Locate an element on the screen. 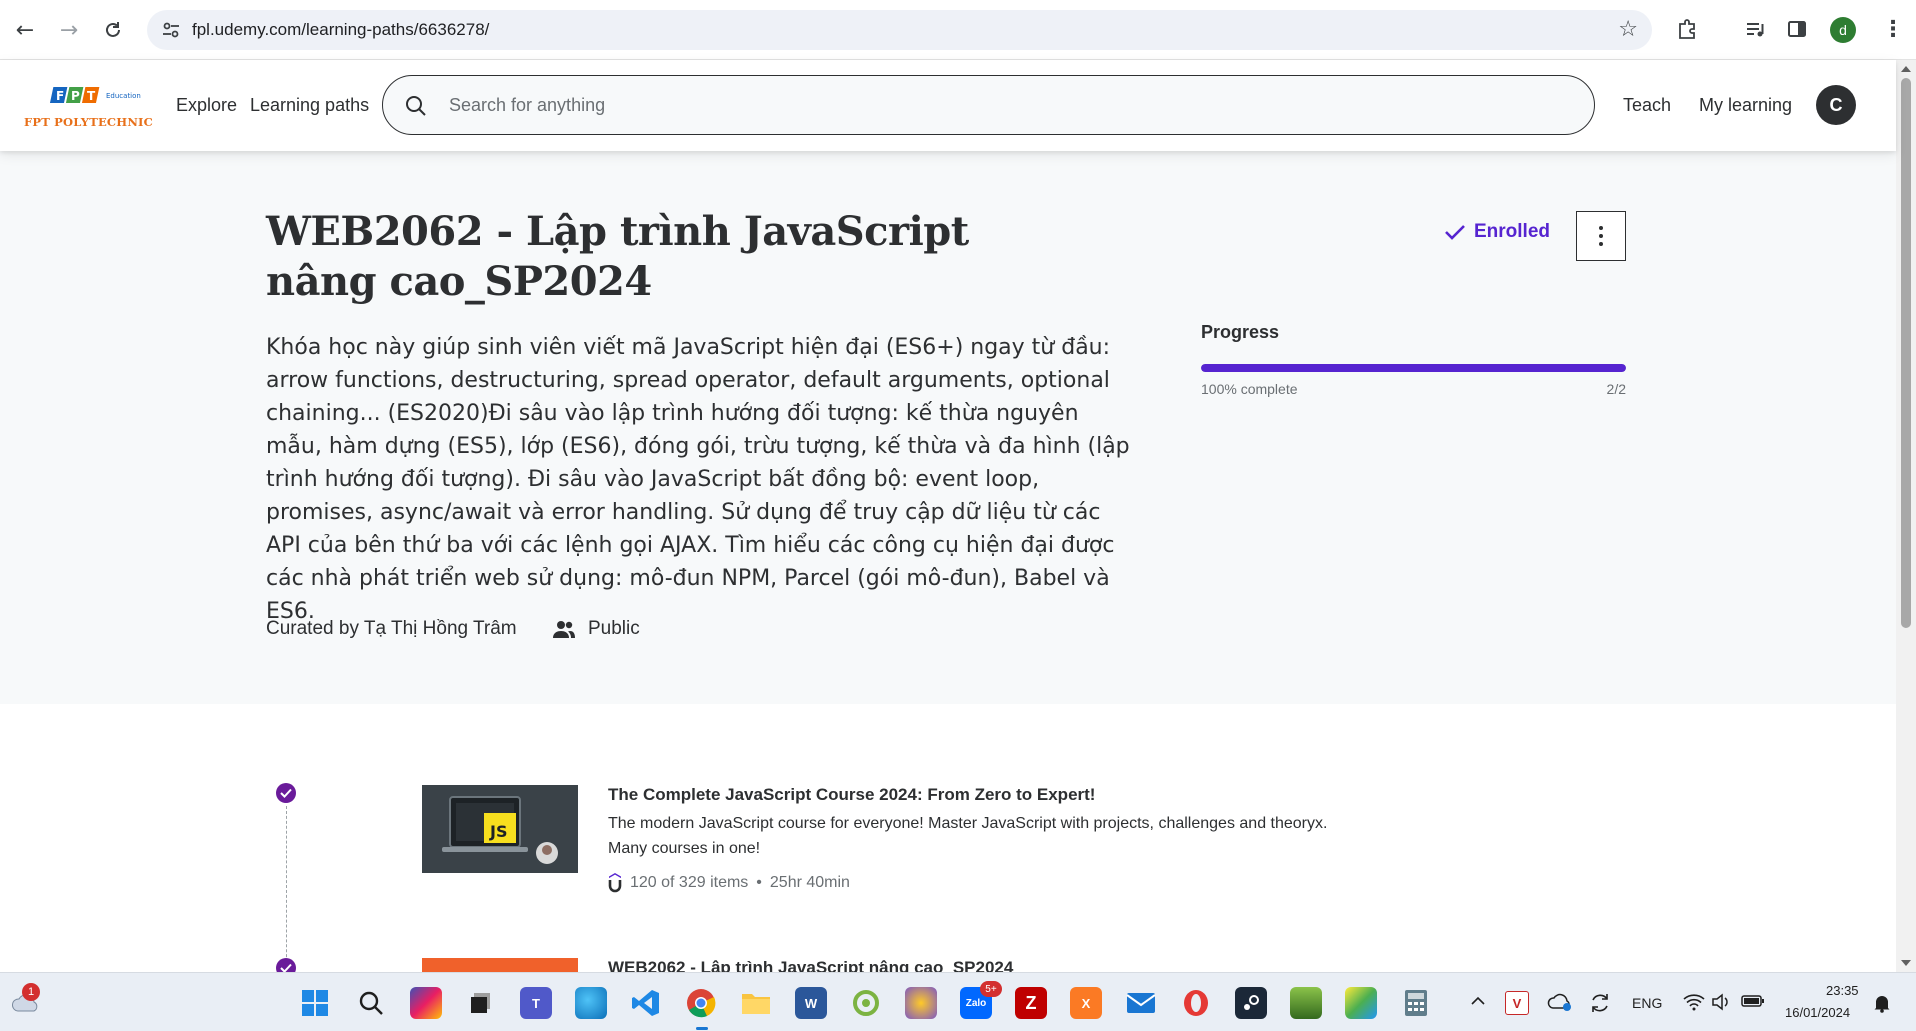  language-indicator: ENG is located at coordinates (1647, 1003).